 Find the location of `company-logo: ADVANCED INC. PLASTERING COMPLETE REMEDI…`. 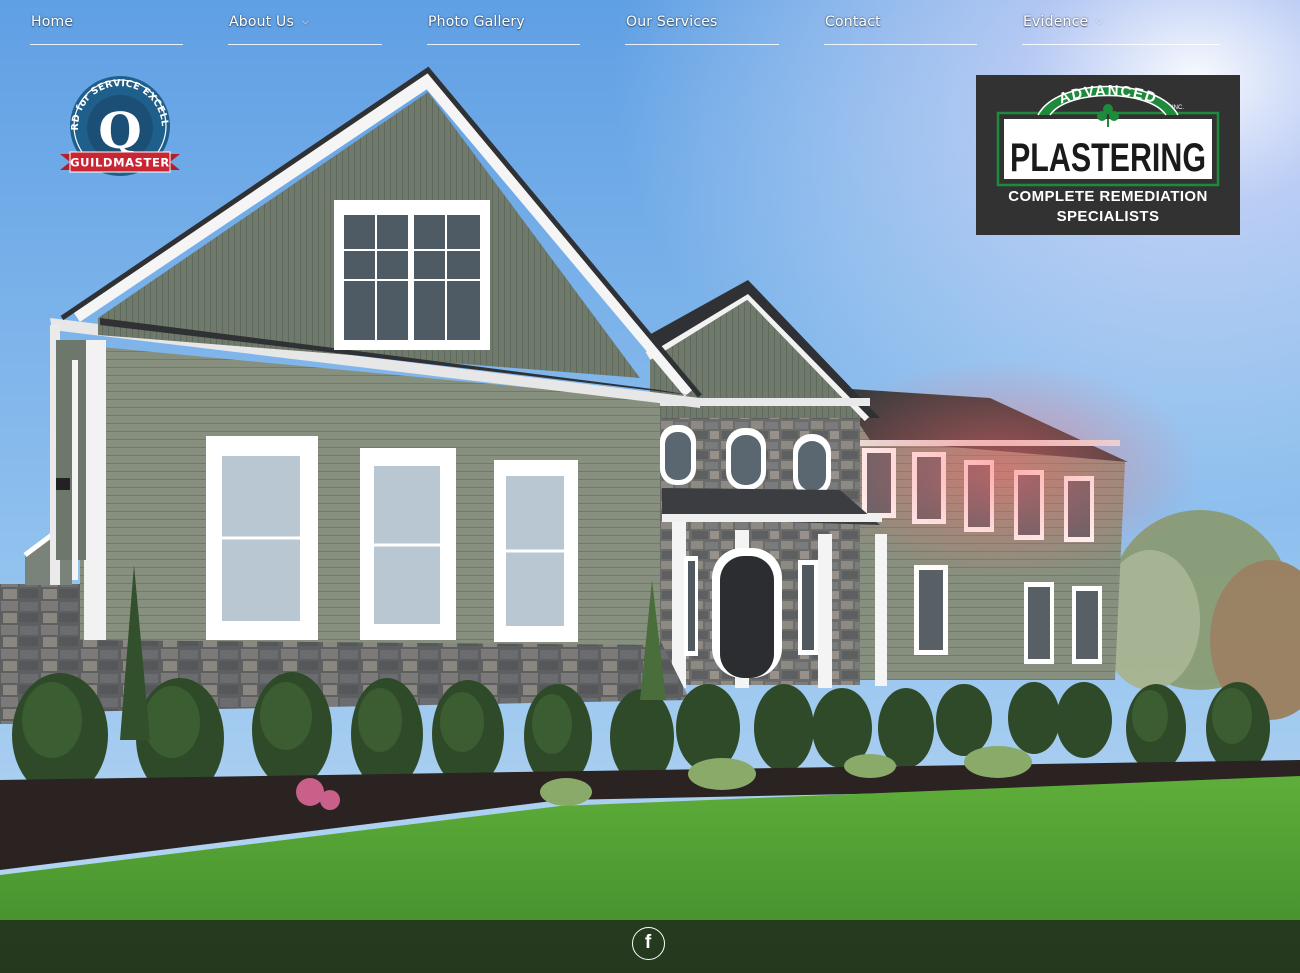

company-logo: ADVANCED INC. PLASTERING COMPLETE REMEDI… is located at coordinates (1108, 155).